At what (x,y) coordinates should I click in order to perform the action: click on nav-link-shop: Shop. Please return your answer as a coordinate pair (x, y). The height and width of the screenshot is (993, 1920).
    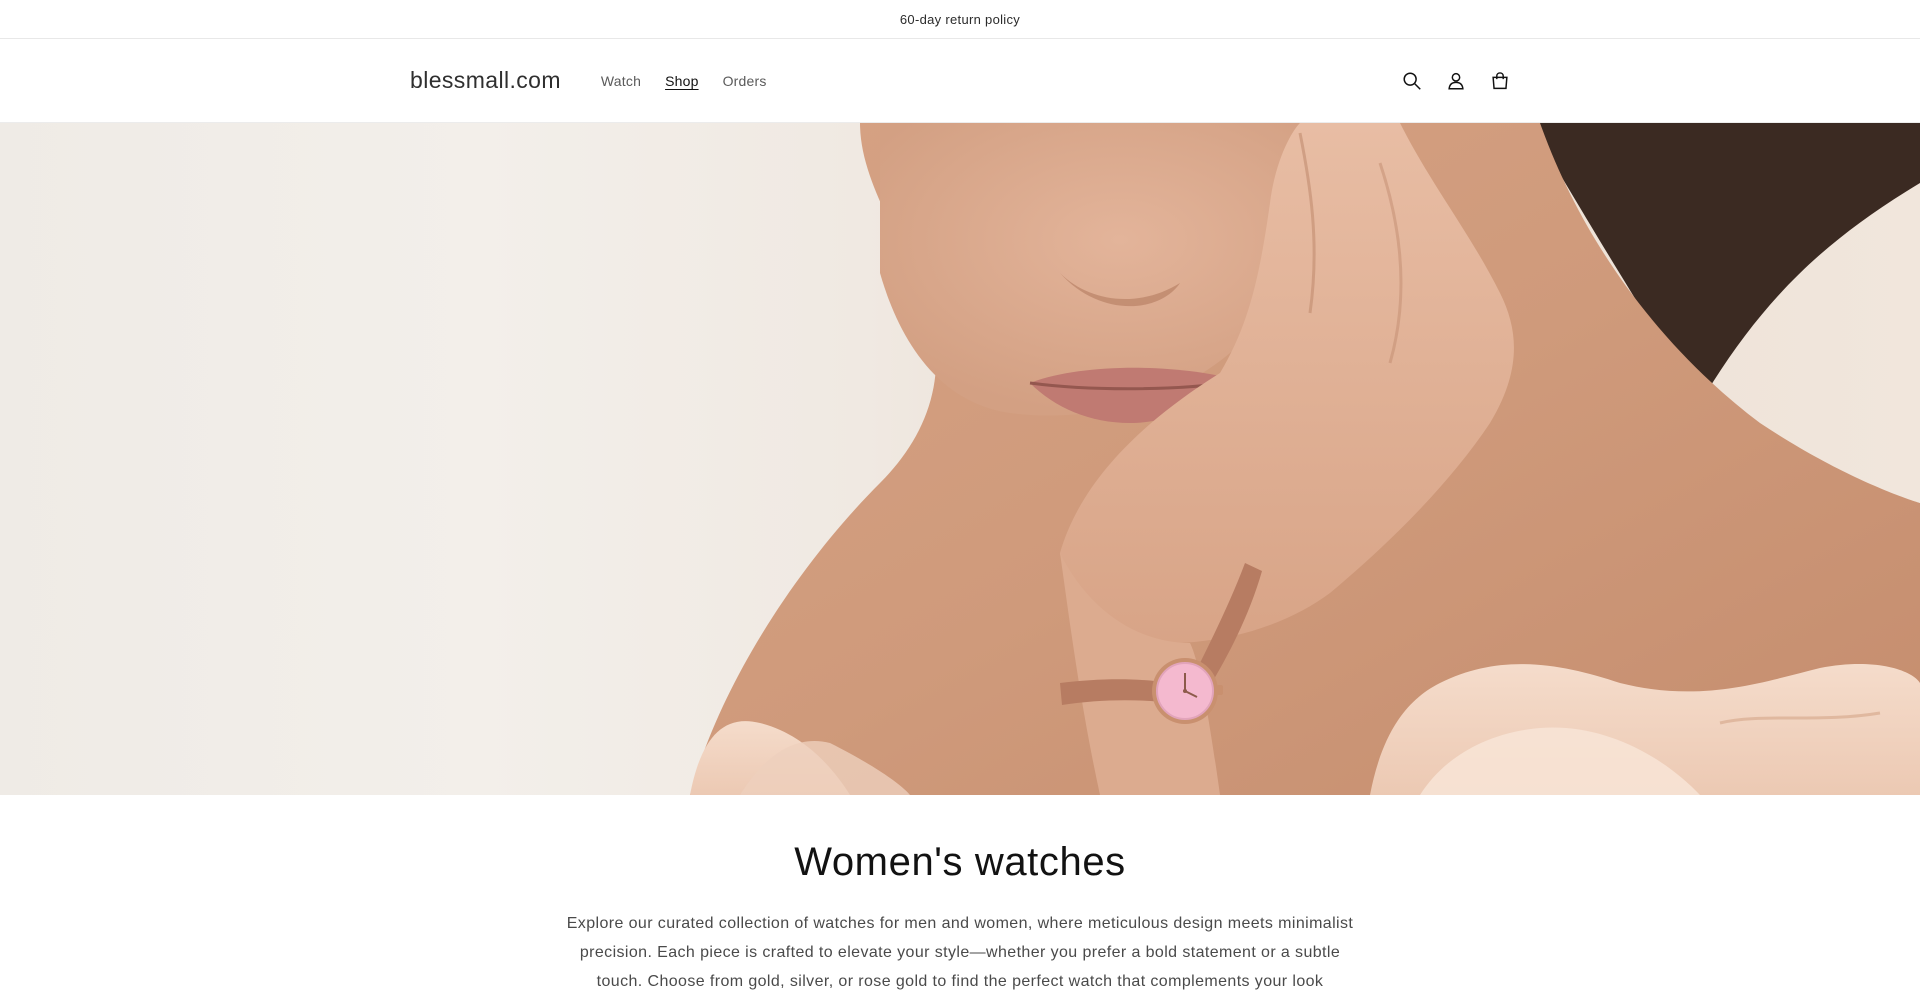
    Looking at the image, I should click on (682, 81).